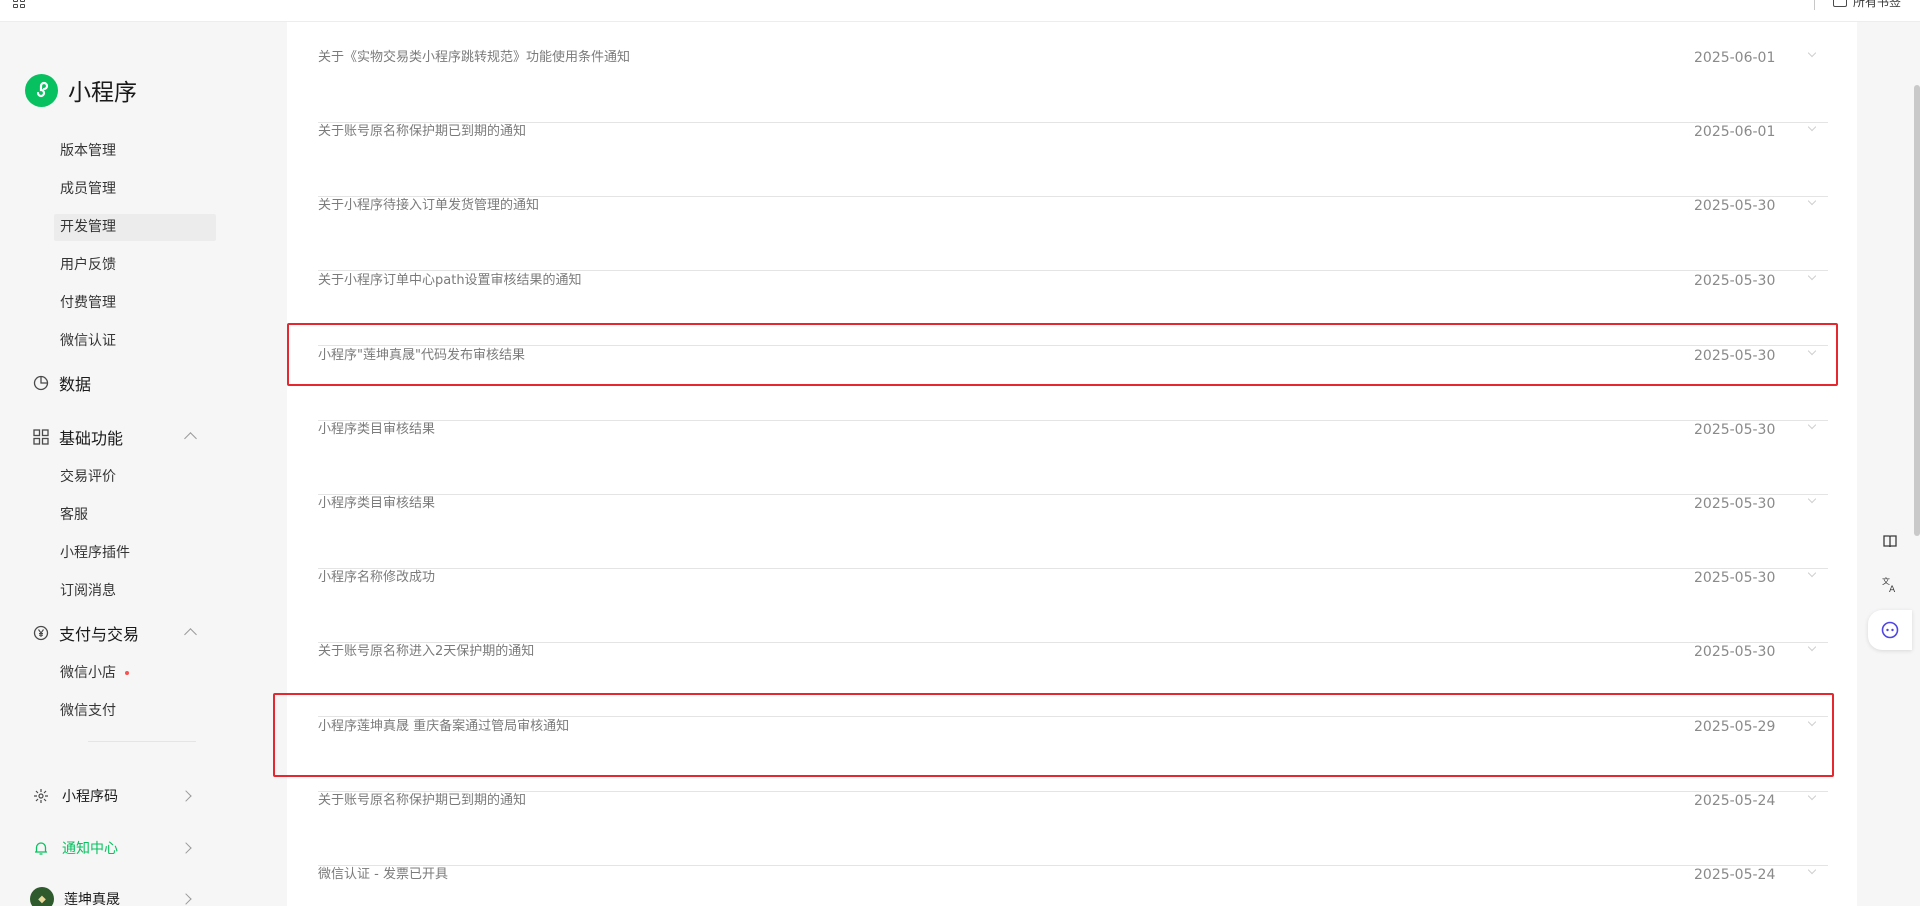 This screenshot has width=1920, height=906. Describe the element at coordinates (135, 227) in the screenshot. I see `sidebar-item-development-management: 开发管理` at that location.